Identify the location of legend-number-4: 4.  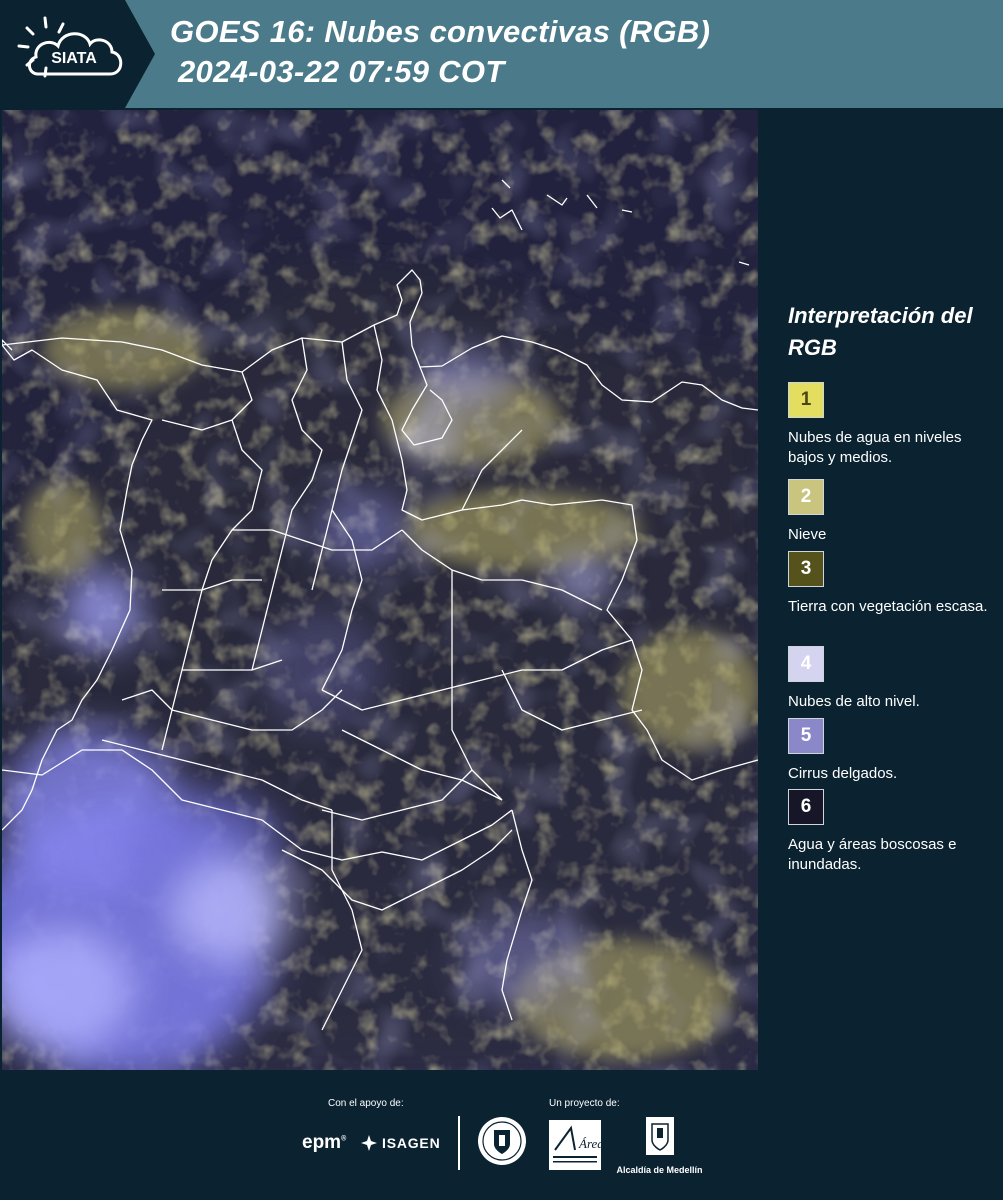
(806, 663).